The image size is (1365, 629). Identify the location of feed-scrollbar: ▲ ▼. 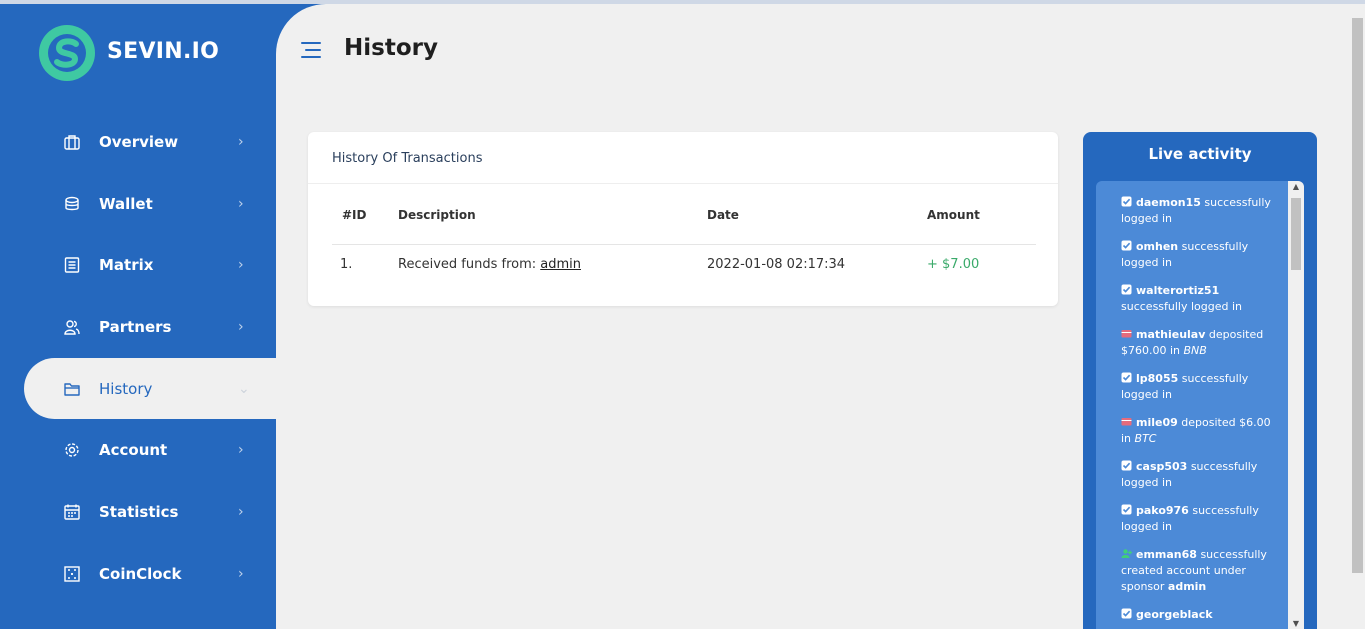
(1296, 405).